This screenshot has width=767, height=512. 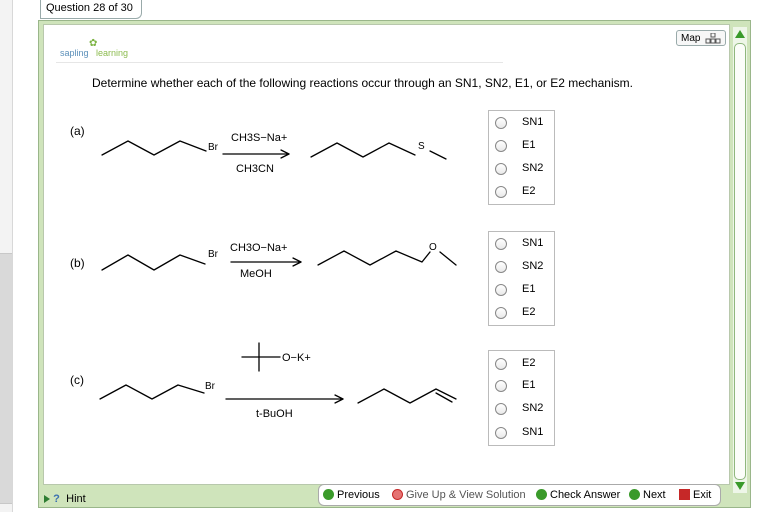 I want to click on reaction-b-options: SN1 SN2 E1 E2, so click(x=521, y=278).